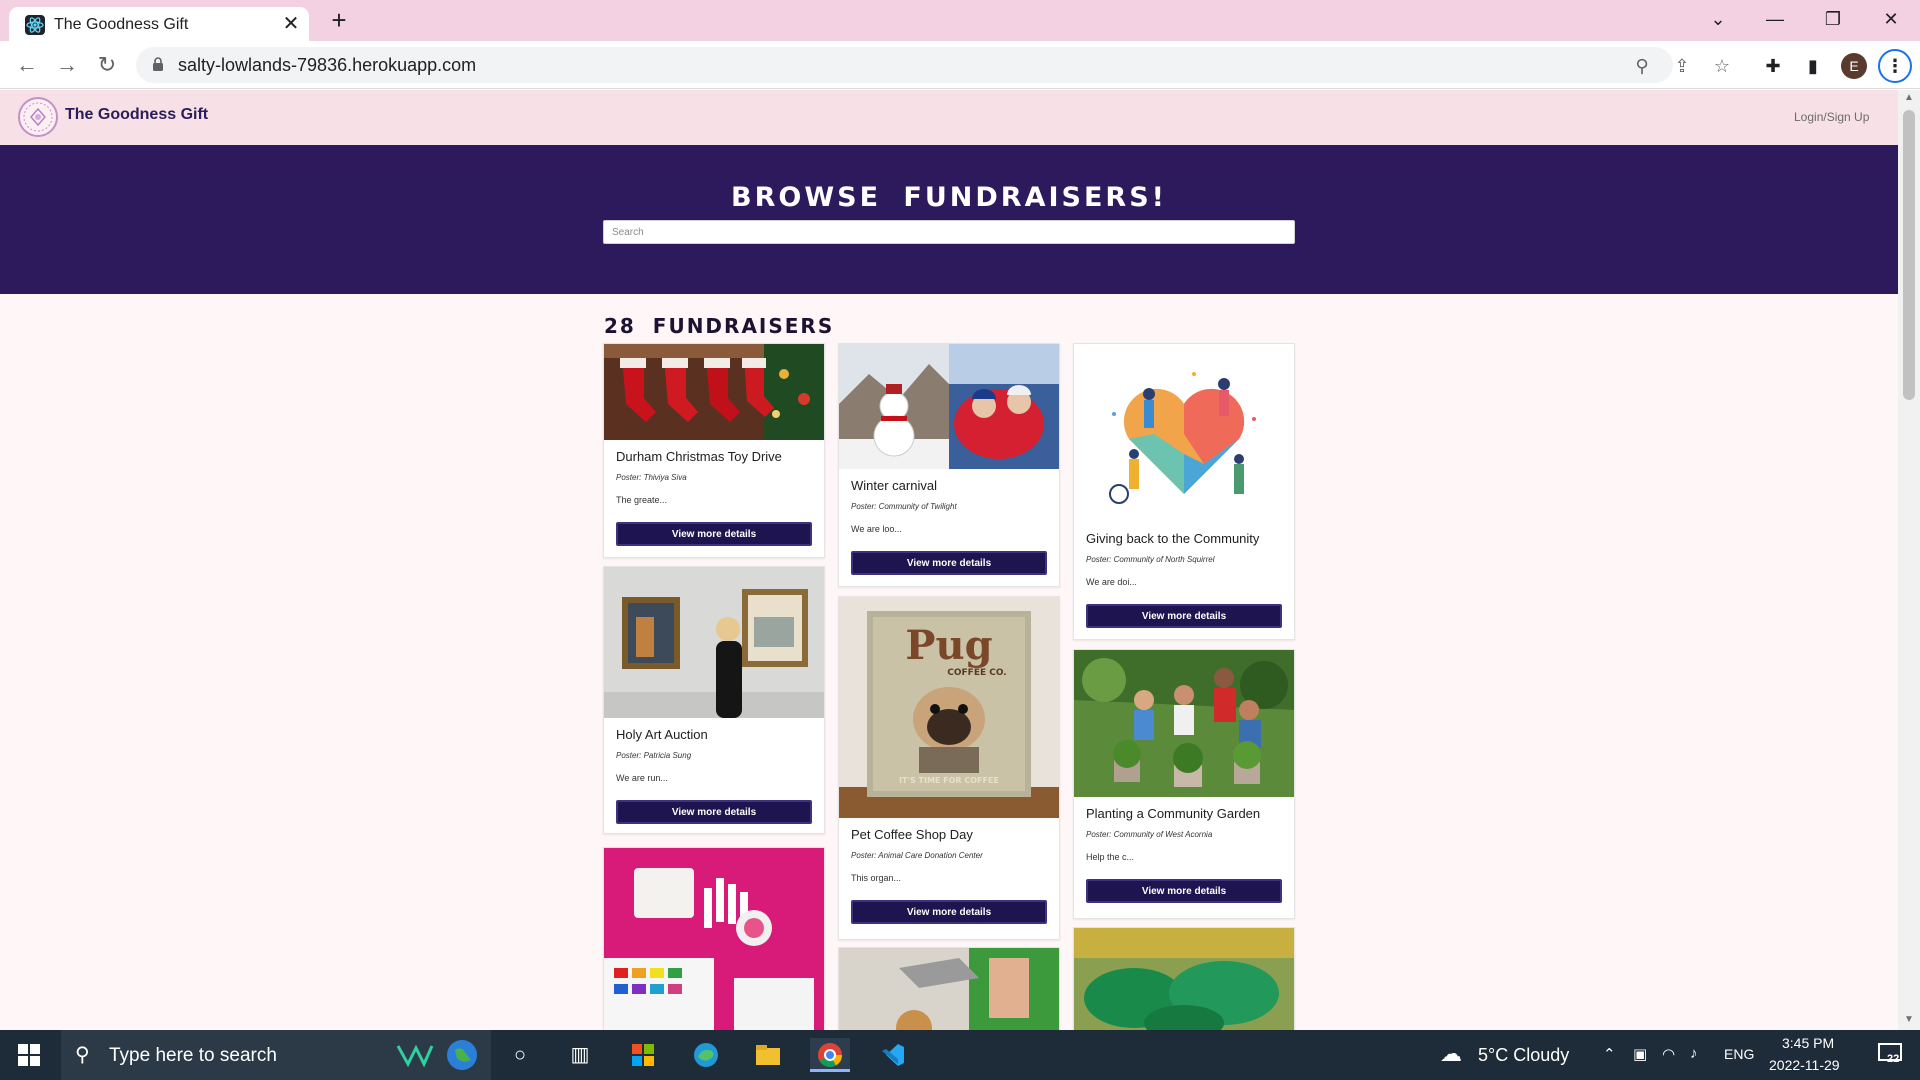  What do you see at coordinates (291, 24) in the screenshot?
I see `tab-close-icon: ✕` at bounding box center [291, 24].